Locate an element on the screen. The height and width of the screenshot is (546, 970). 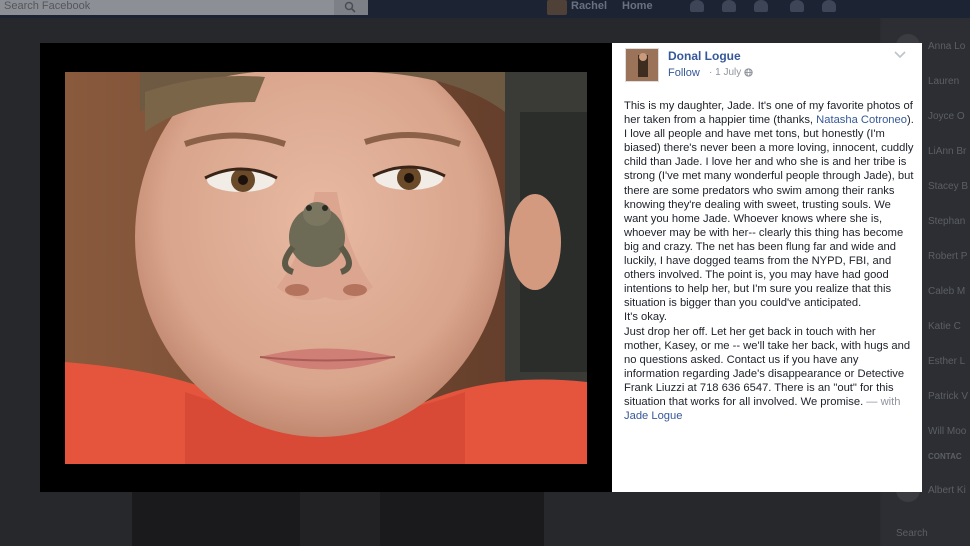
globe-icon is located at coordinates (748, 72).